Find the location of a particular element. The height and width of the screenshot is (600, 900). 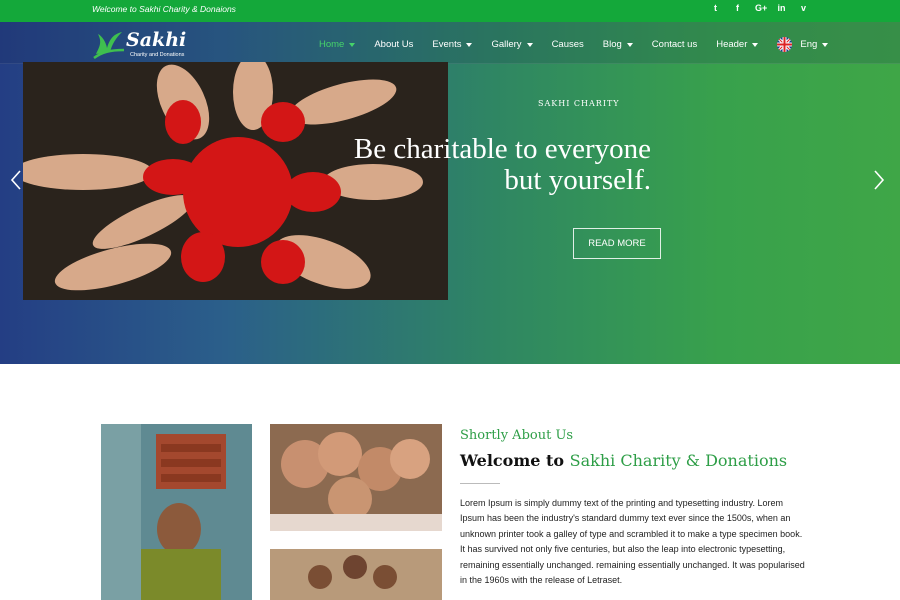

language-label: Eng is located at coordinates (809, 44).